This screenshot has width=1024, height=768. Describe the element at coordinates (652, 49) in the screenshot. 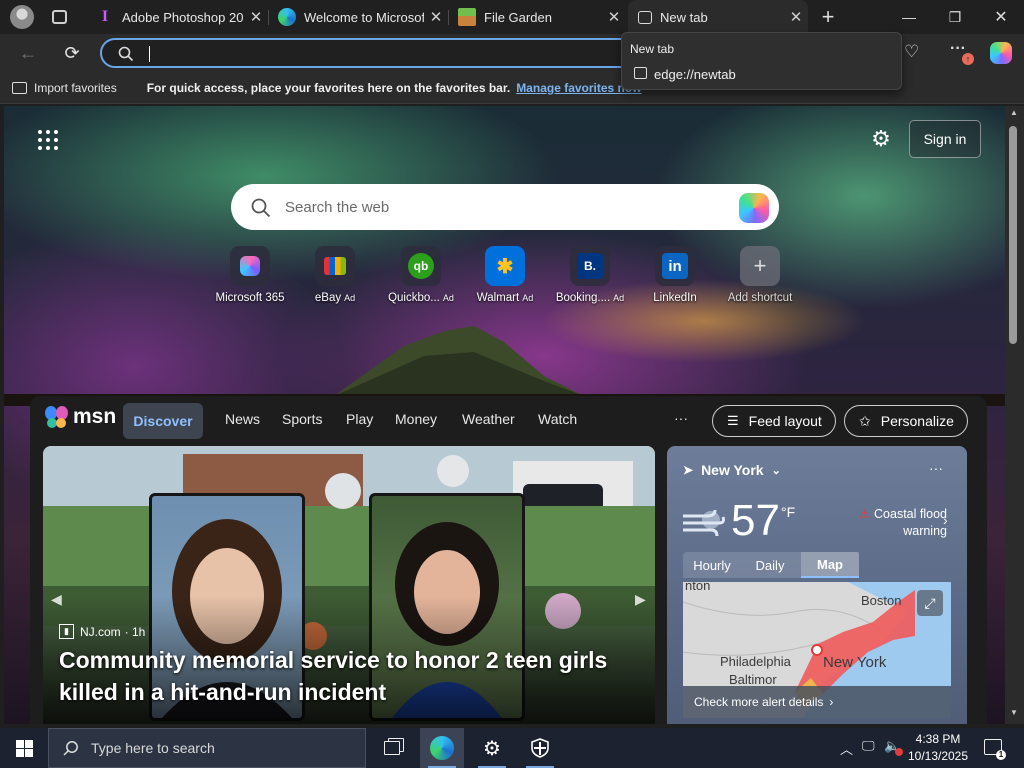

I see `tooltip-title: New tab` at that location.